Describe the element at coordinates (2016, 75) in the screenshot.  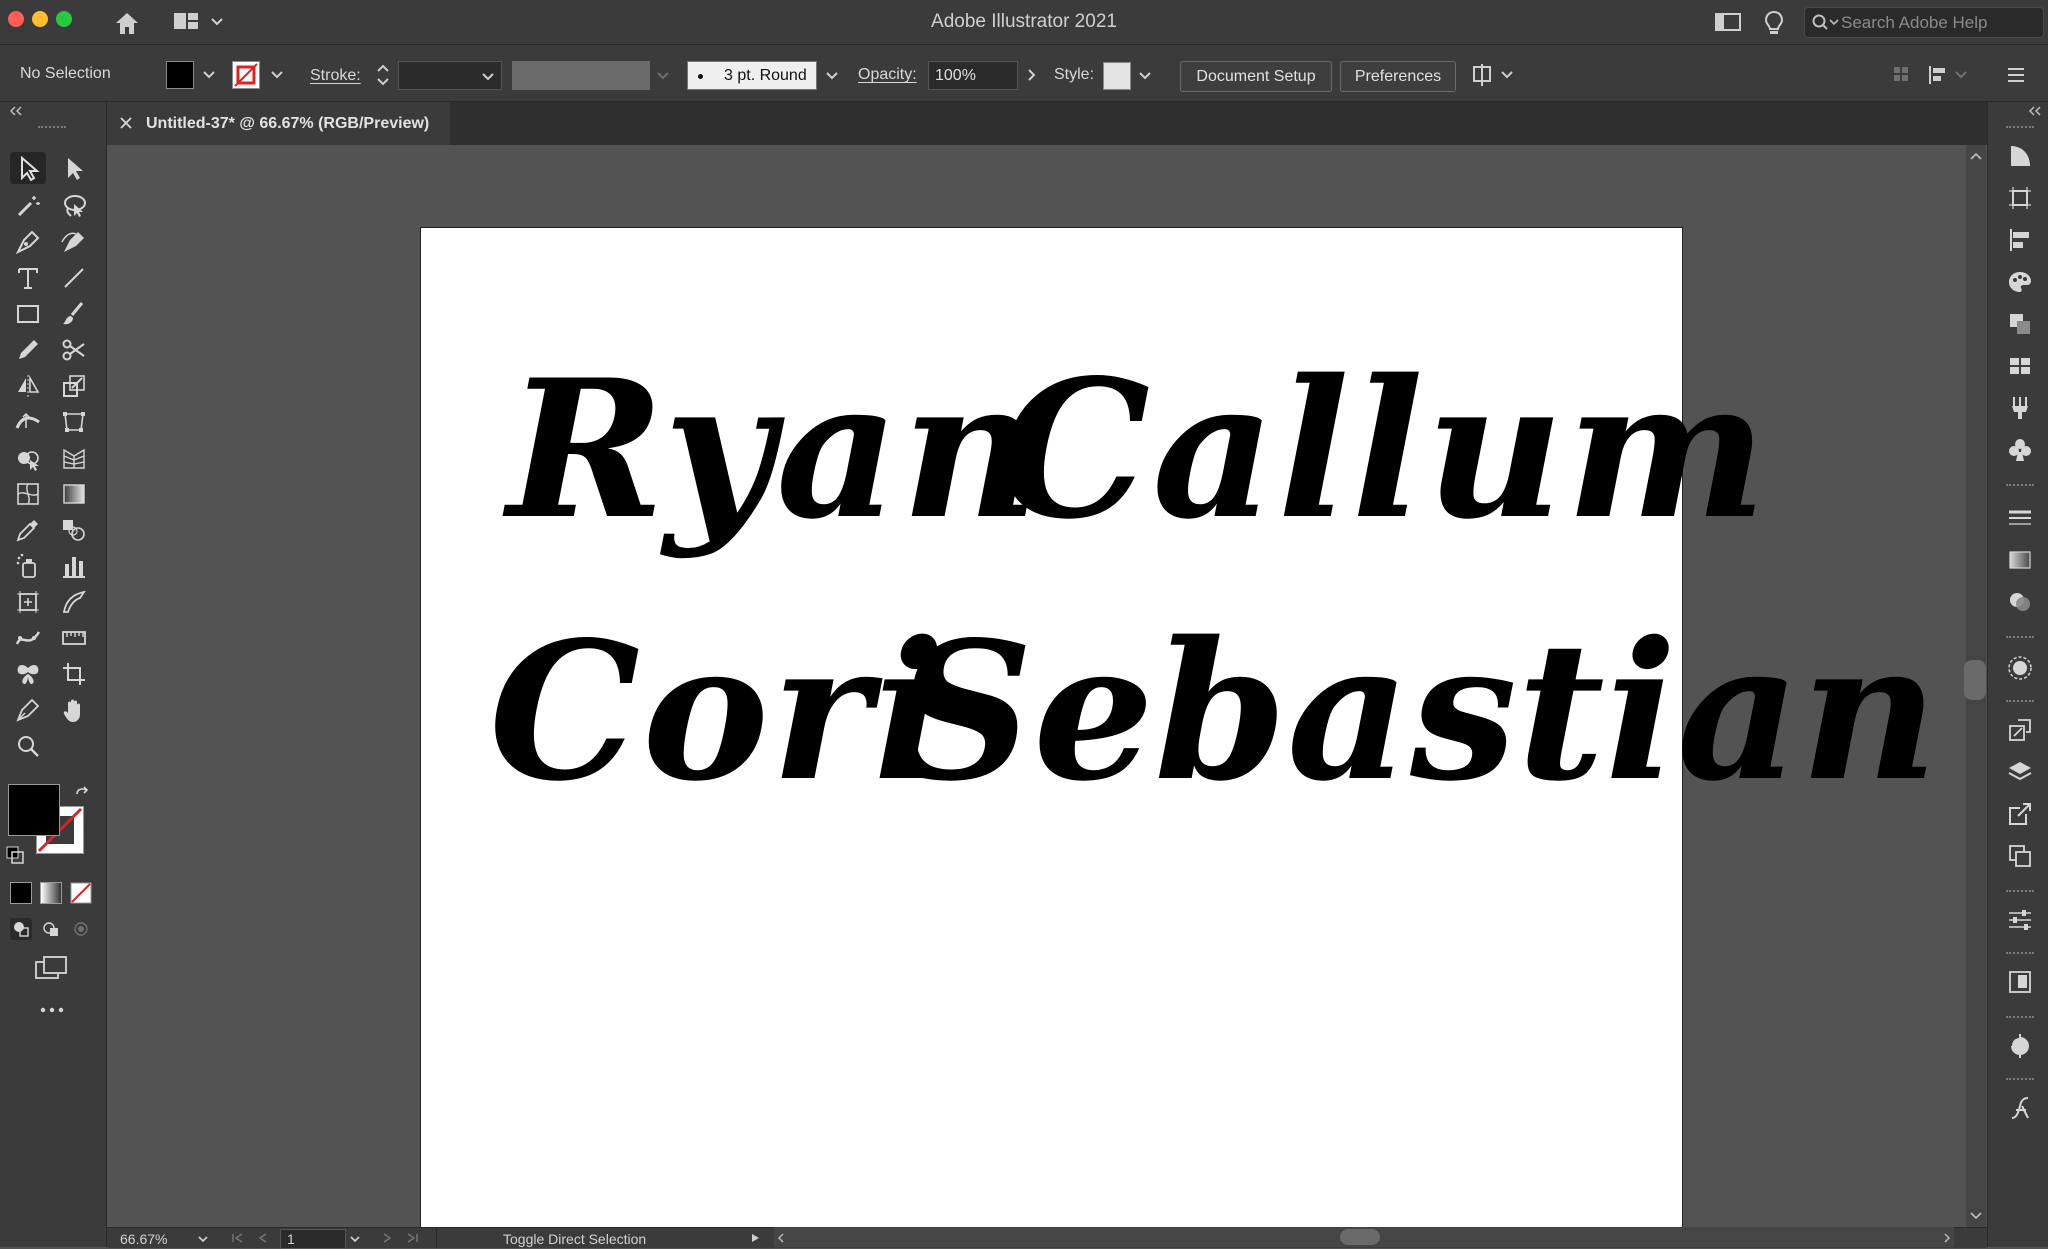
I see `control-bar-menu` at that location.